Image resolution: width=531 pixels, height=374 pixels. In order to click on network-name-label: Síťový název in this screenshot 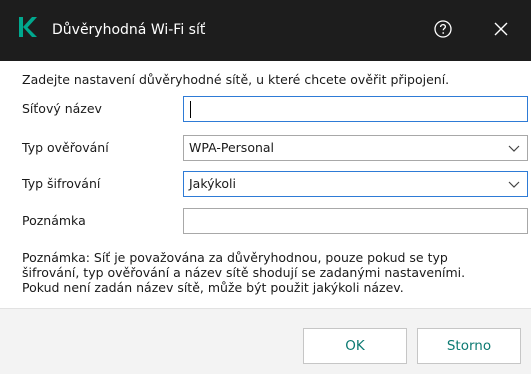, I will do `click(62, 108)`.